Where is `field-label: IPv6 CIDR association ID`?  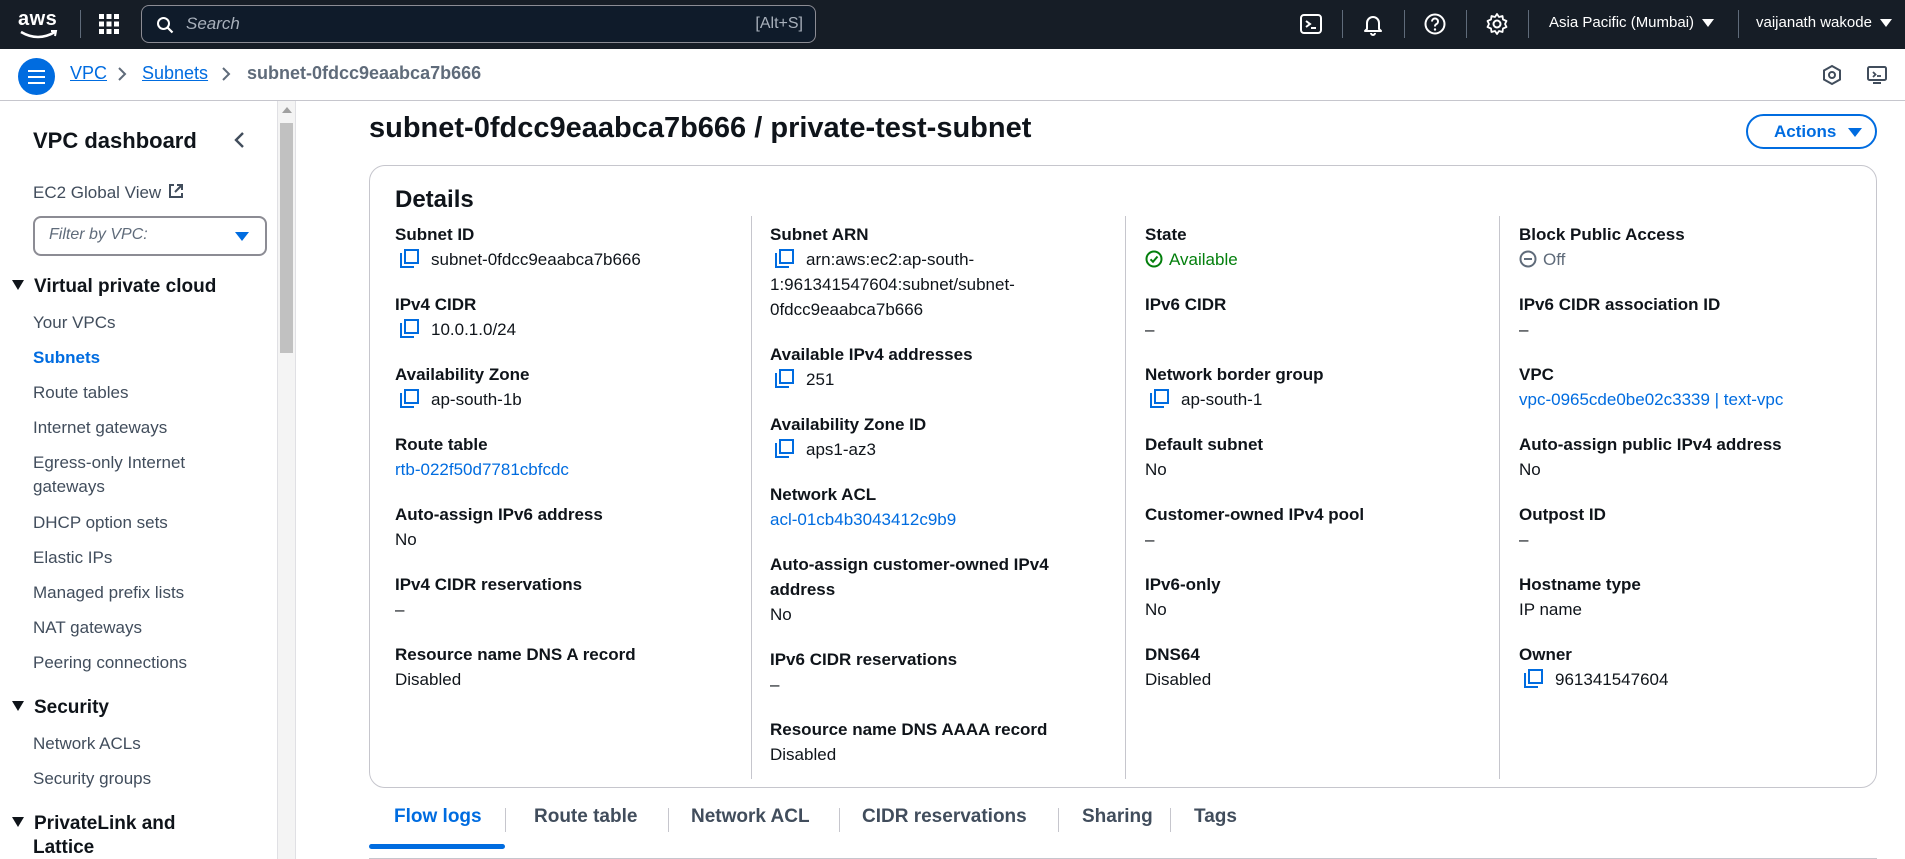 field-label: IPv6 CIDR association ID is located at coordinates (1620, 304).